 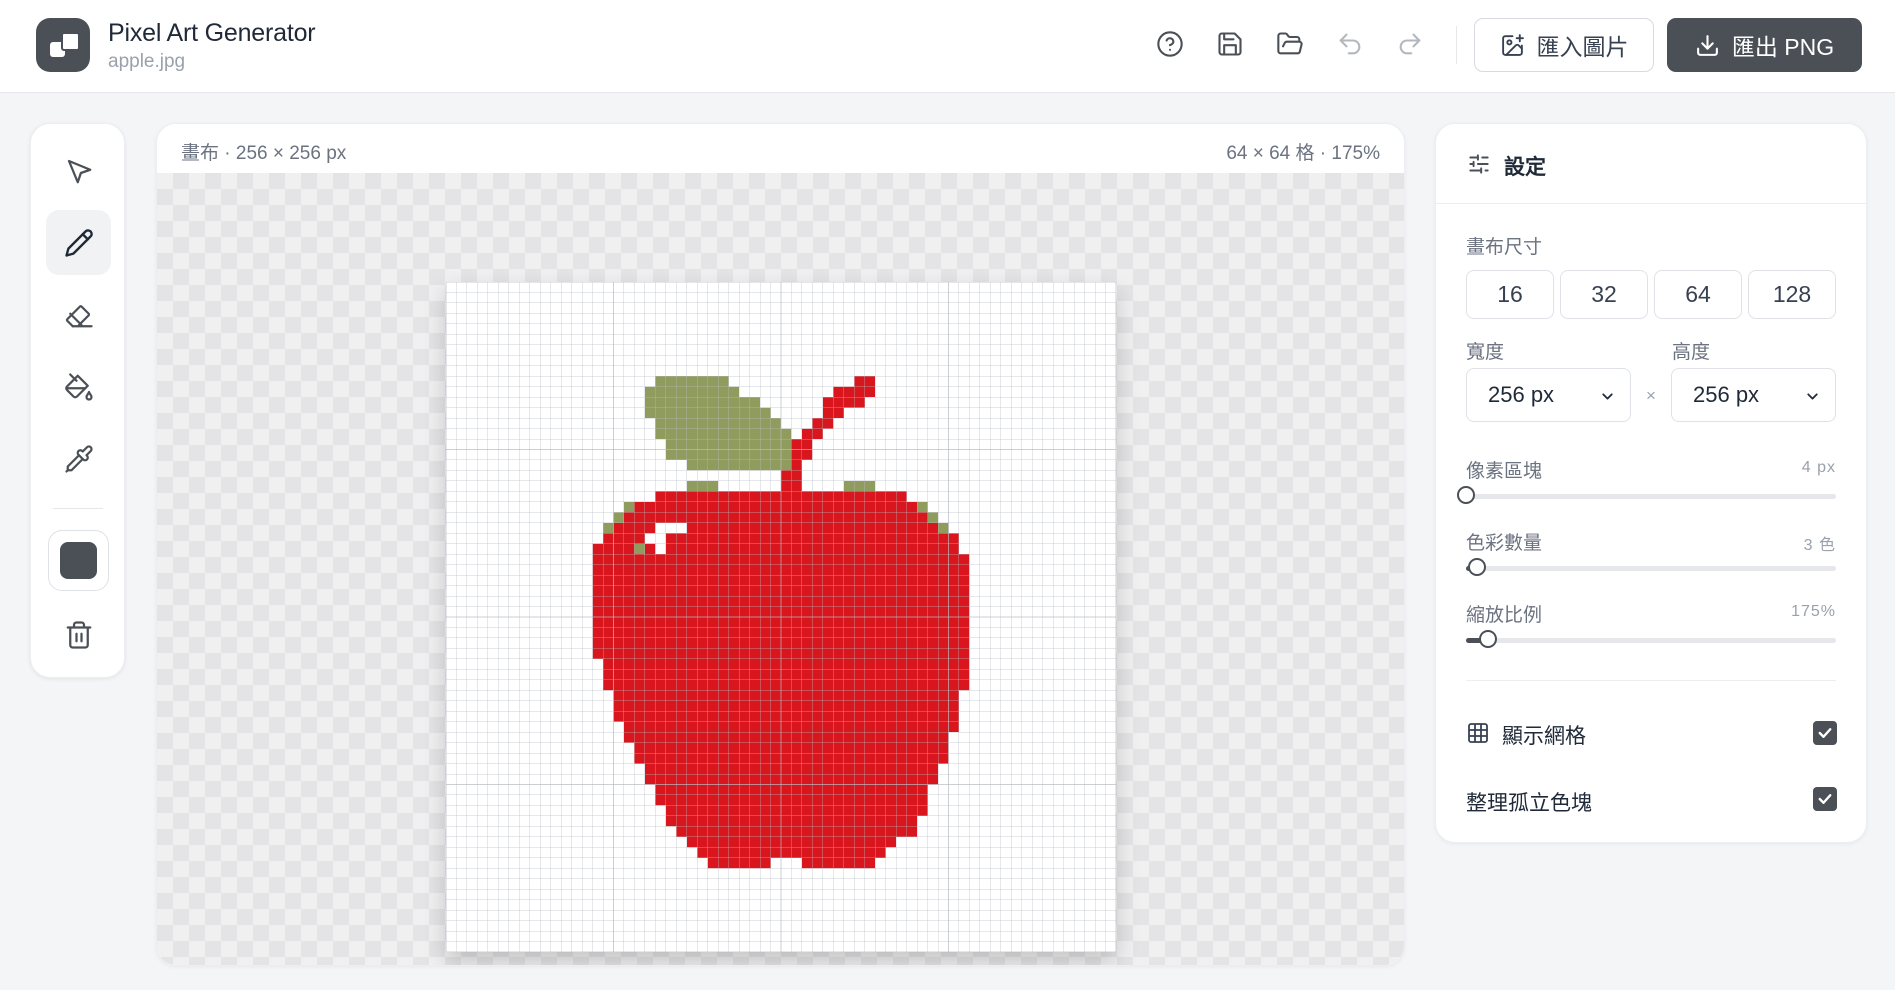 What do you see at coordinates (147, 61) in the screenshot?
I see `file-name: apple.jpg` at bounding box center [147, 61].